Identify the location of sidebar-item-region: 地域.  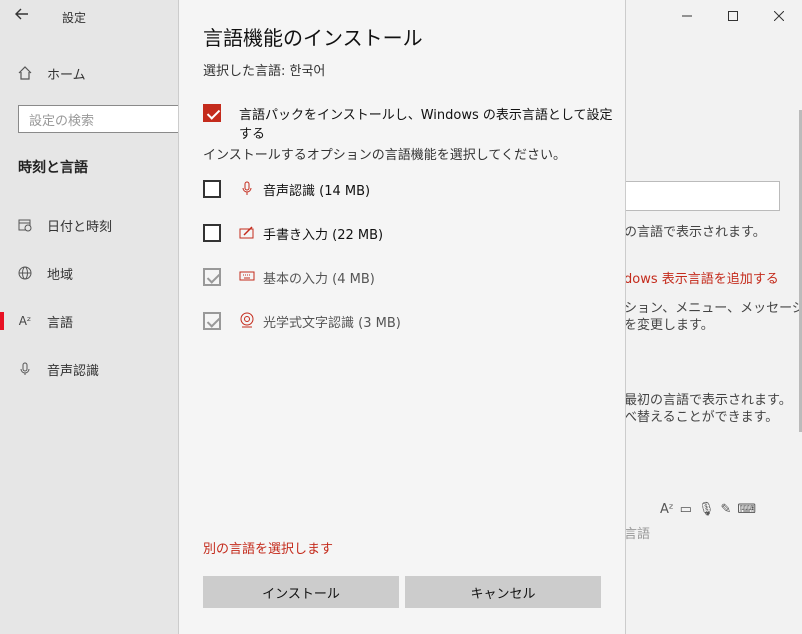
(100, 273).